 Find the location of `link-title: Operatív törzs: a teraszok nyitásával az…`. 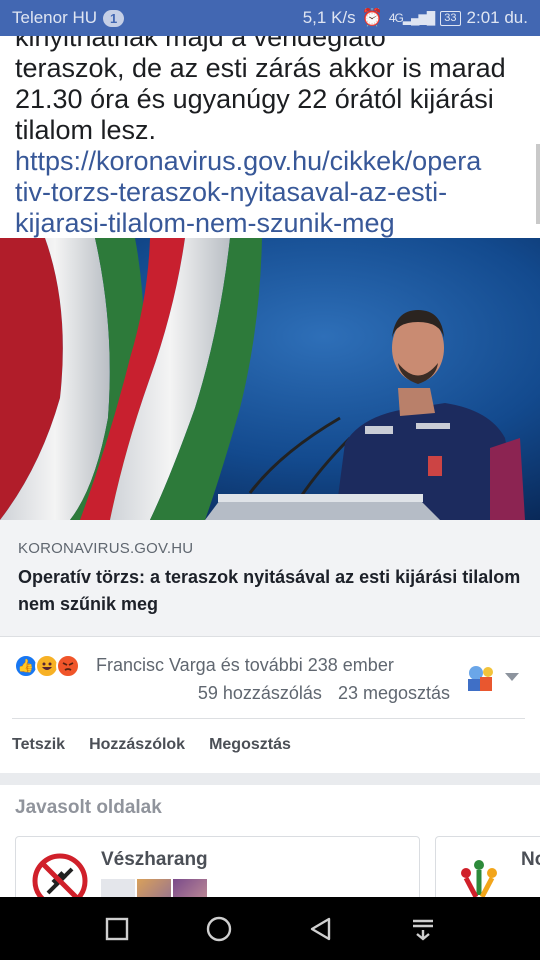

link-title: Operatív törzs: a teraszok nyitásával az… is located at coordinates (269, 590).